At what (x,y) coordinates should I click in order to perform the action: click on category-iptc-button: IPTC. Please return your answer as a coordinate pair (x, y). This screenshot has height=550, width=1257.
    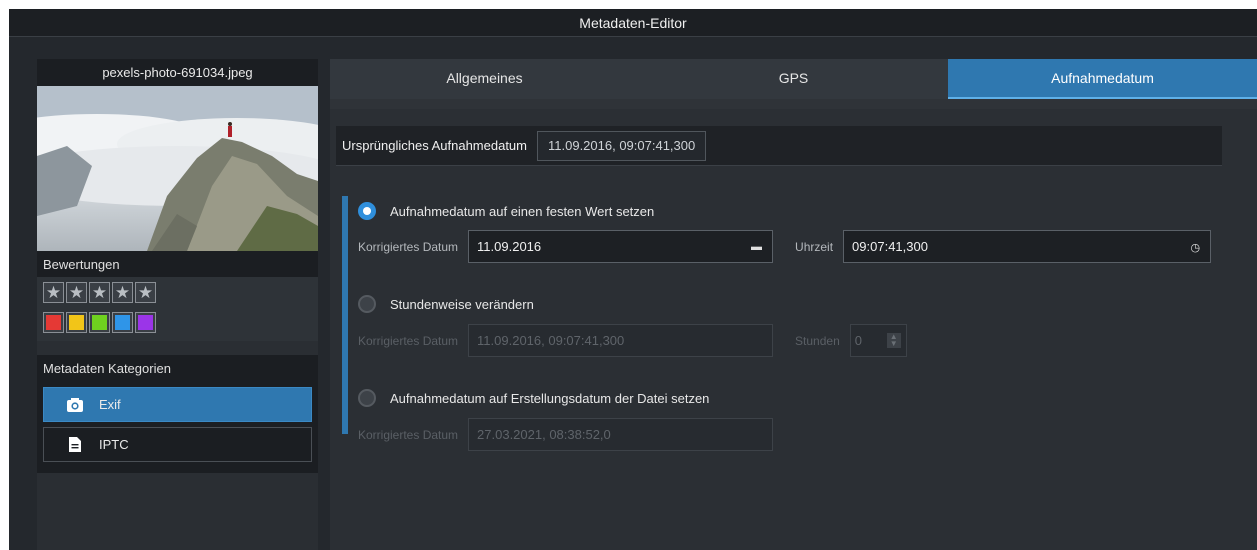
    Looking at the image, I should click on (177, 444).